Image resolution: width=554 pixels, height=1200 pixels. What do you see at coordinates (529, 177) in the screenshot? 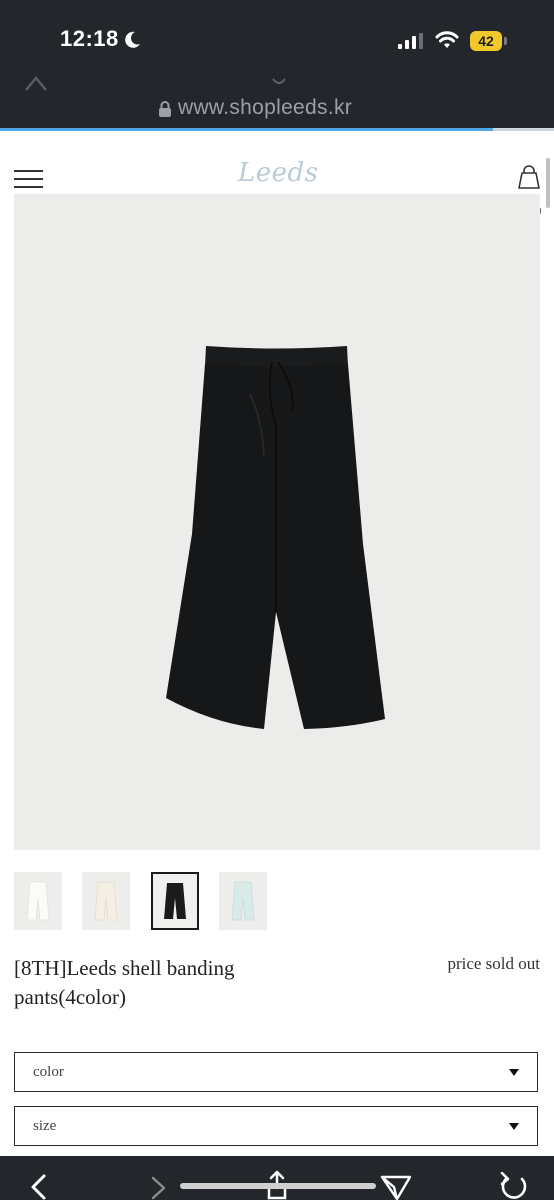
I see `bag-icon` at bounding box center [529, 177].